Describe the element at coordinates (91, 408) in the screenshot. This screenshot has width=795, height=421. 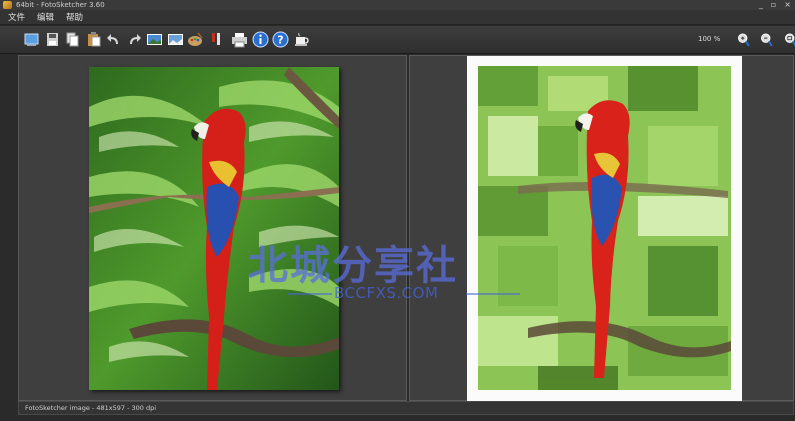
I see `status-text: FotoSketcher image - 481x597 - 300 dpi` at that location.